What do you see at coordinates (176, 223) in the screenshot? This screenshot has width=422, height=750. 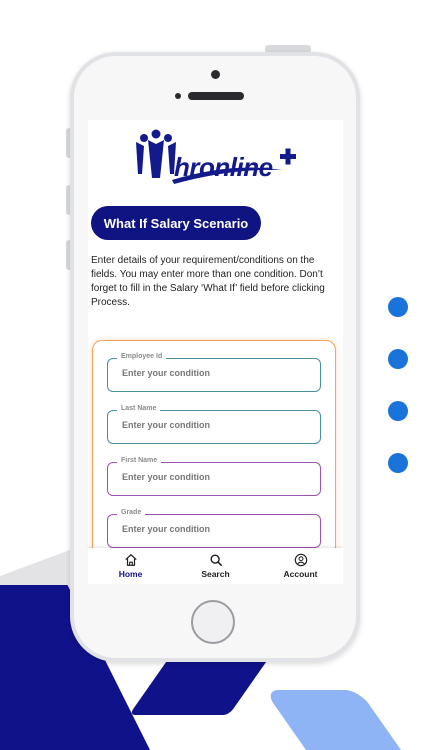 I see `what-if-salary-scenario-button: What If Salary Scenario` at bounding box center [176, 223].